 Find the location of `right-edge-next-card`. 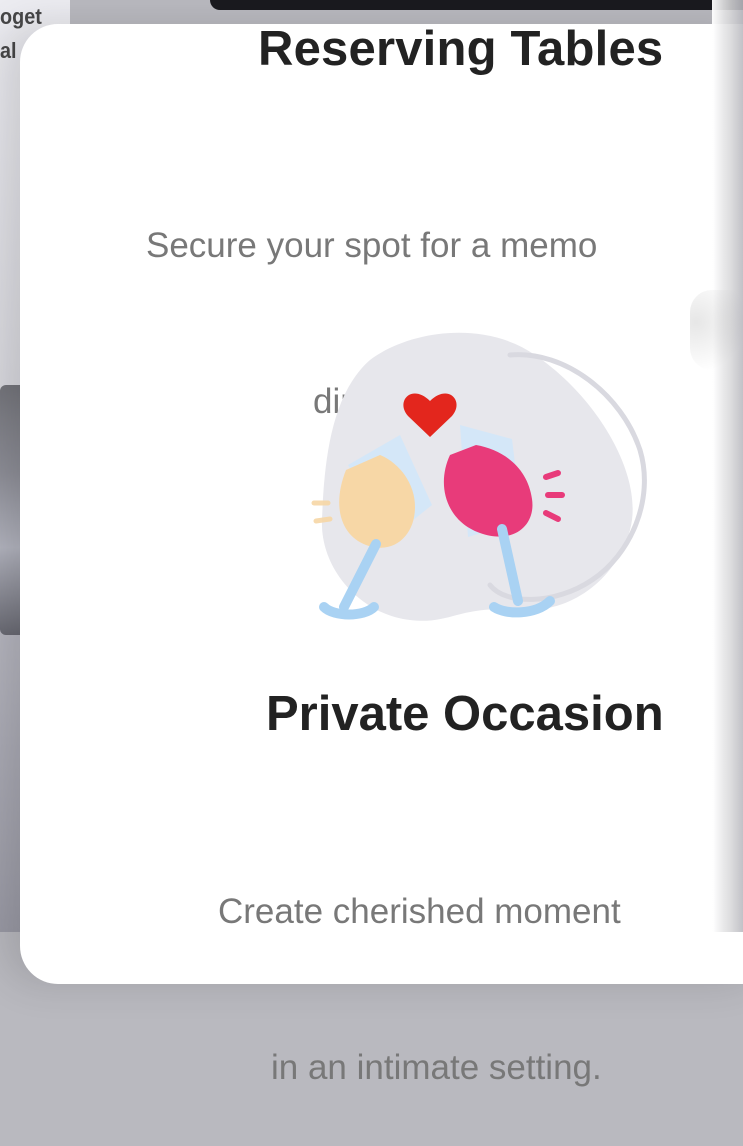

right-edge-next-card is located at coordinates (727, 466).